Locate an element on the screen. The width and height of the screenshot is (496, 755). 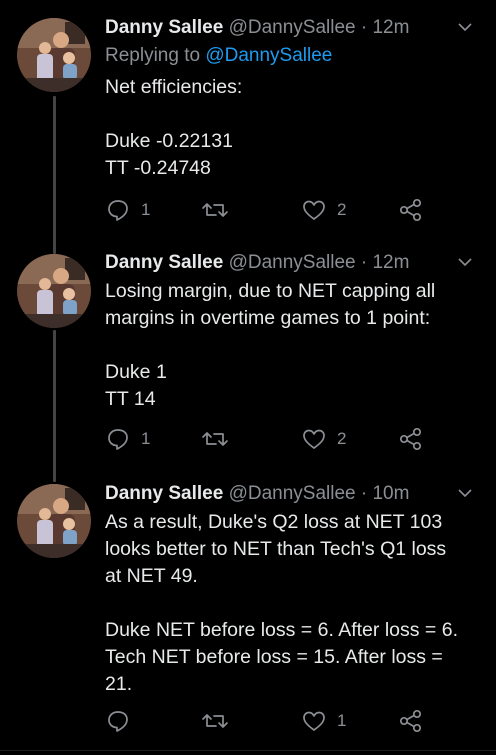
tweet-line: TT -0.24748 is located at coordinates (158, 168).